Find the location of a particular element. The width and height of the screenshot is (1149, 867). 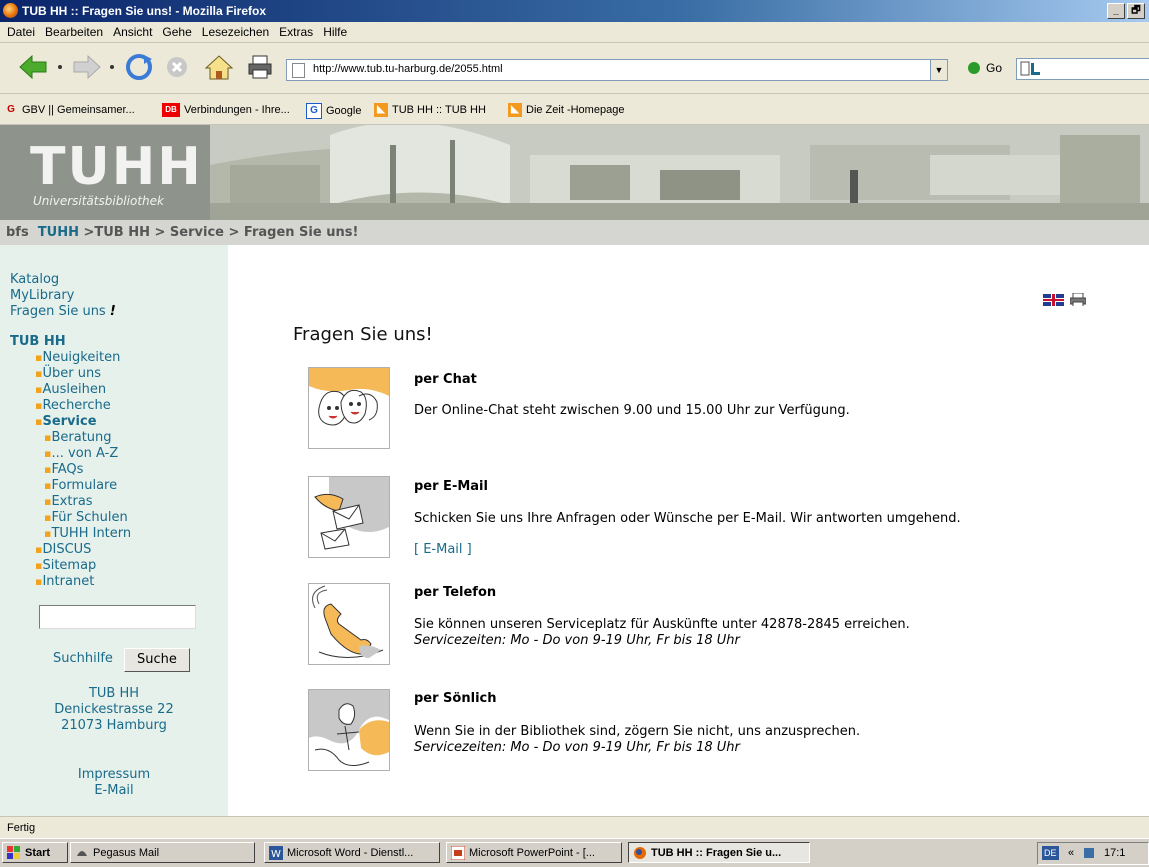

page-icon is located at coordinates (298, 70).